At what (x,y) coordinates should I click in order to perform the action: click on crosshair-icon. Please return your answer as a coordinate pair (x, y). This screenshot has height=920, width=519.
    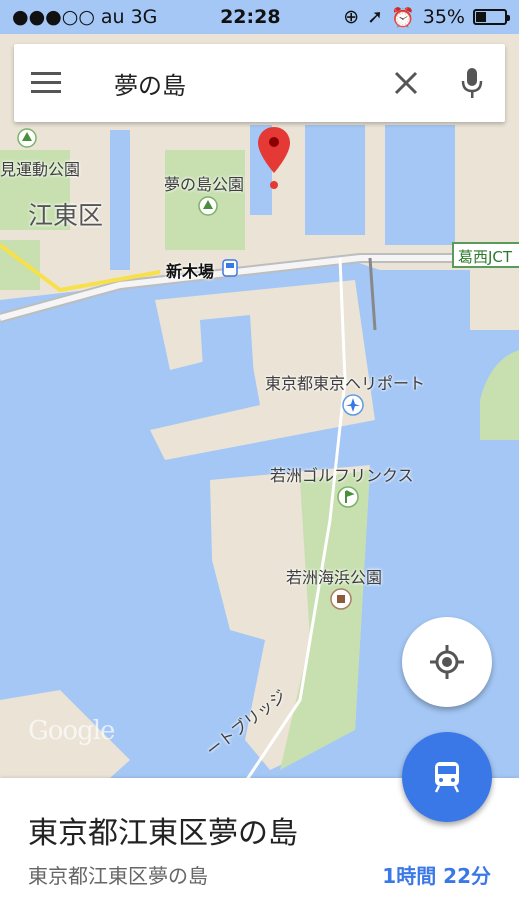
    Looking at the image, I should click on (447, 662).